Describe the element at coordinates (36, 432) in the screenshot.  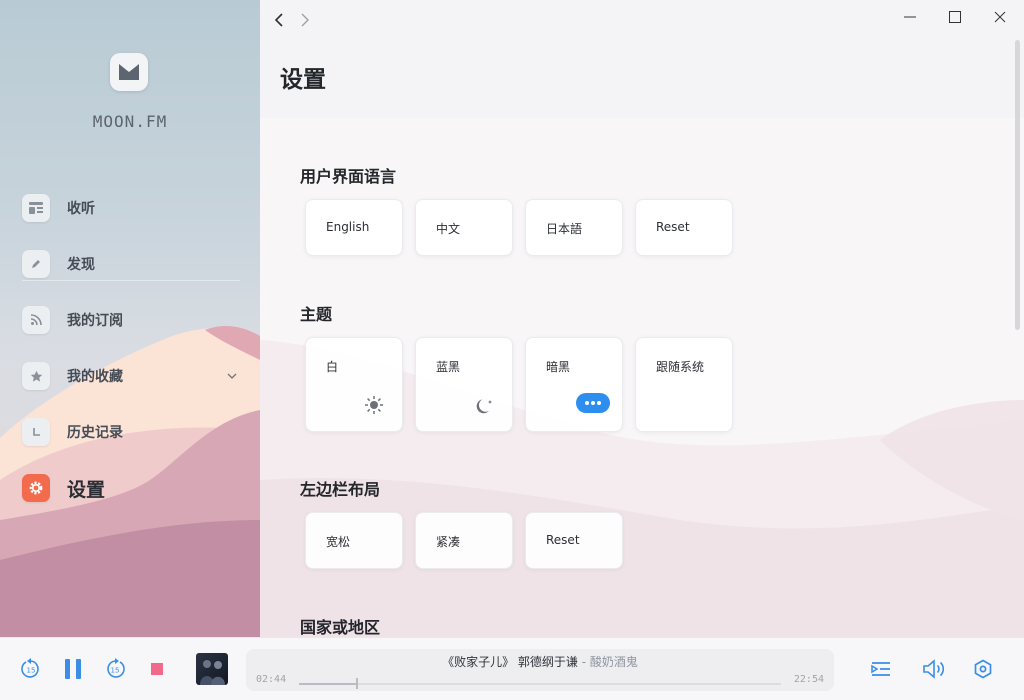
I see `clock-icon` at that location.